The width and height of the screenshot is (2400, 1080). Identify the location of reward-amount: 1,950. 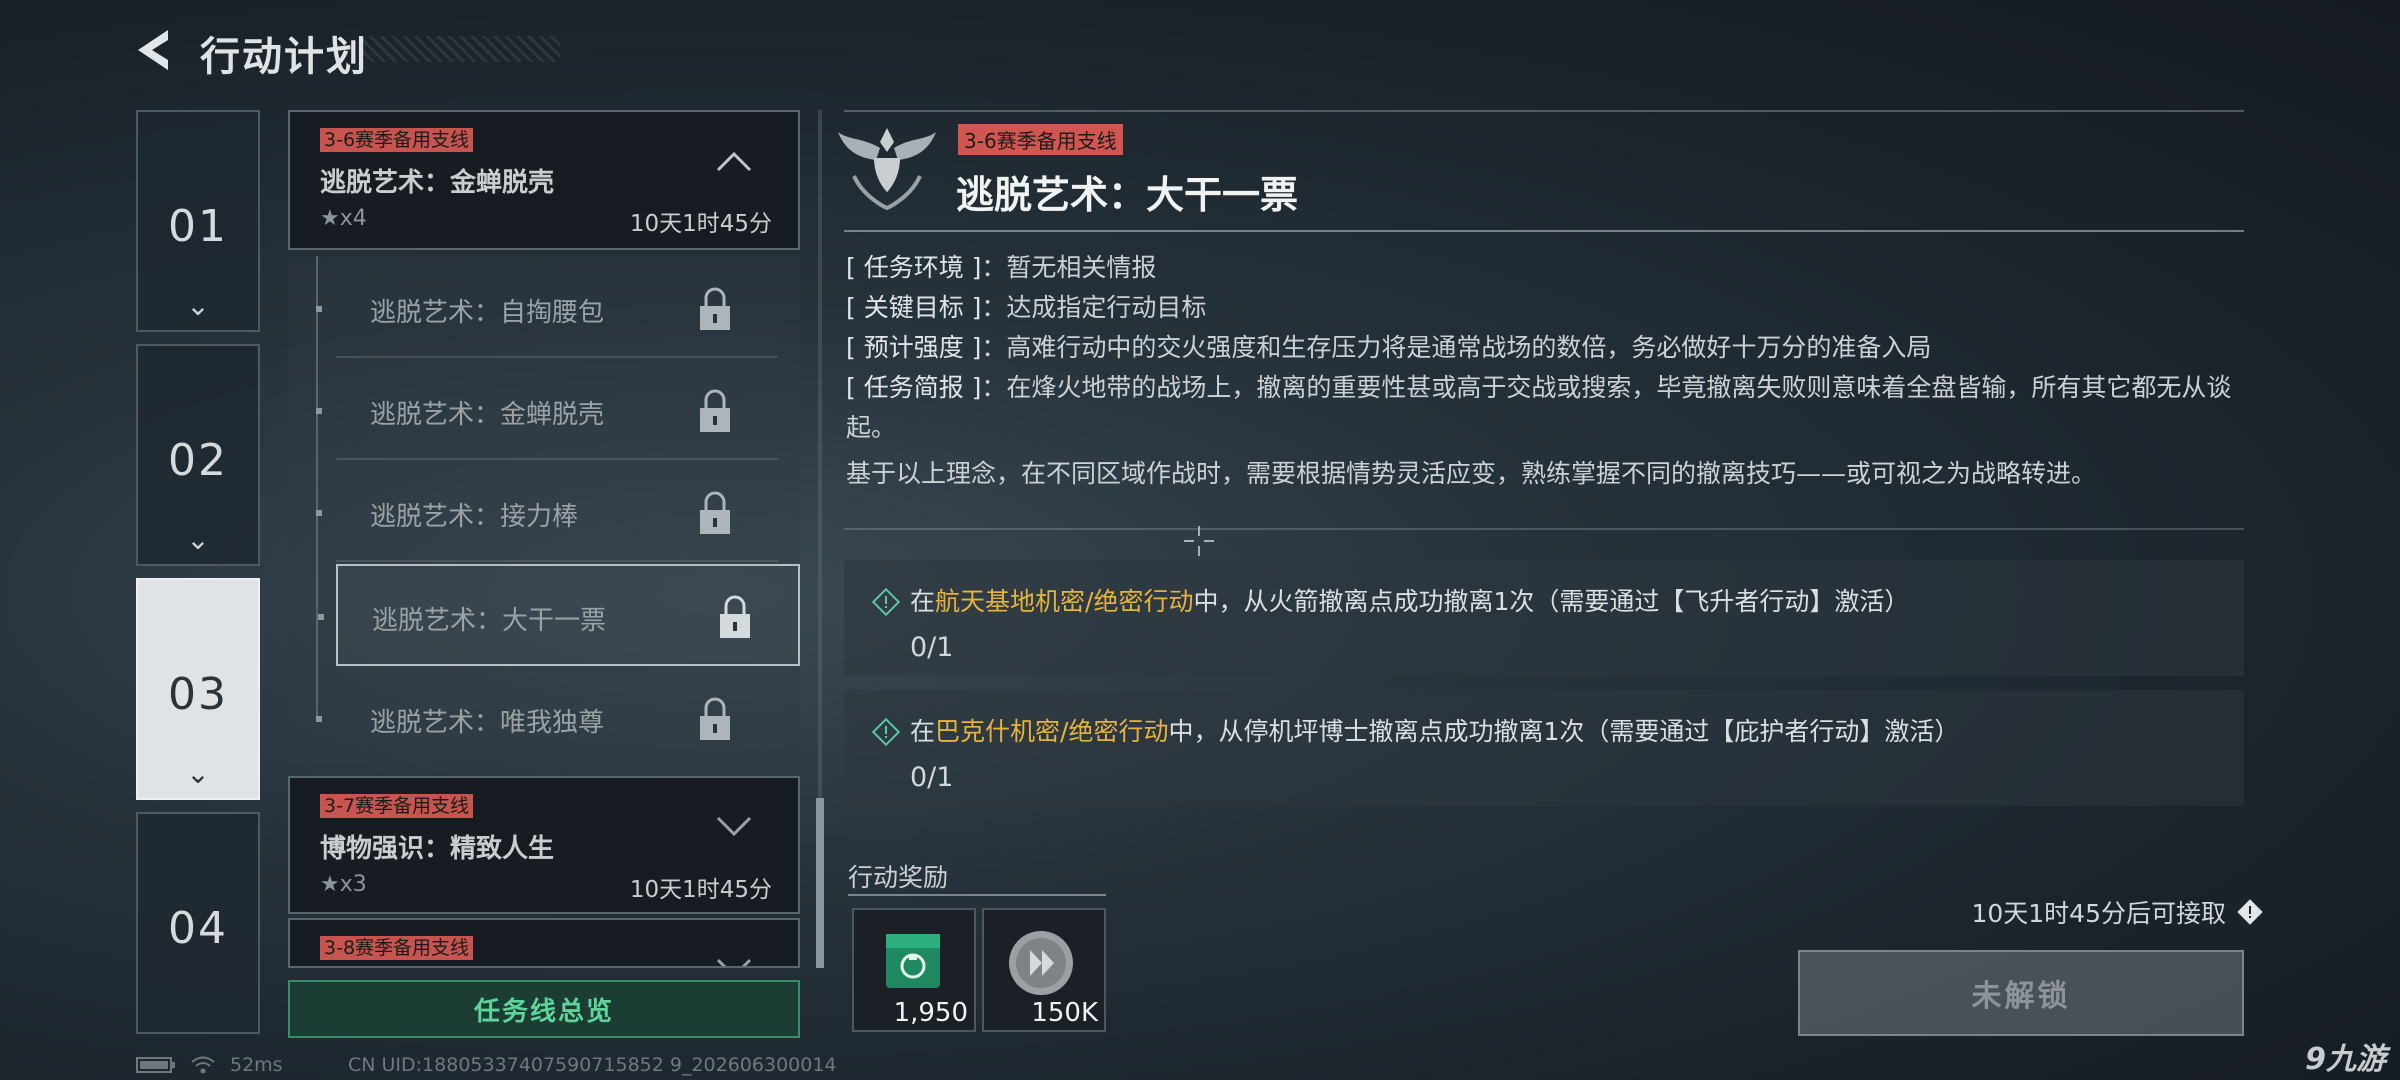
(930, 1013).